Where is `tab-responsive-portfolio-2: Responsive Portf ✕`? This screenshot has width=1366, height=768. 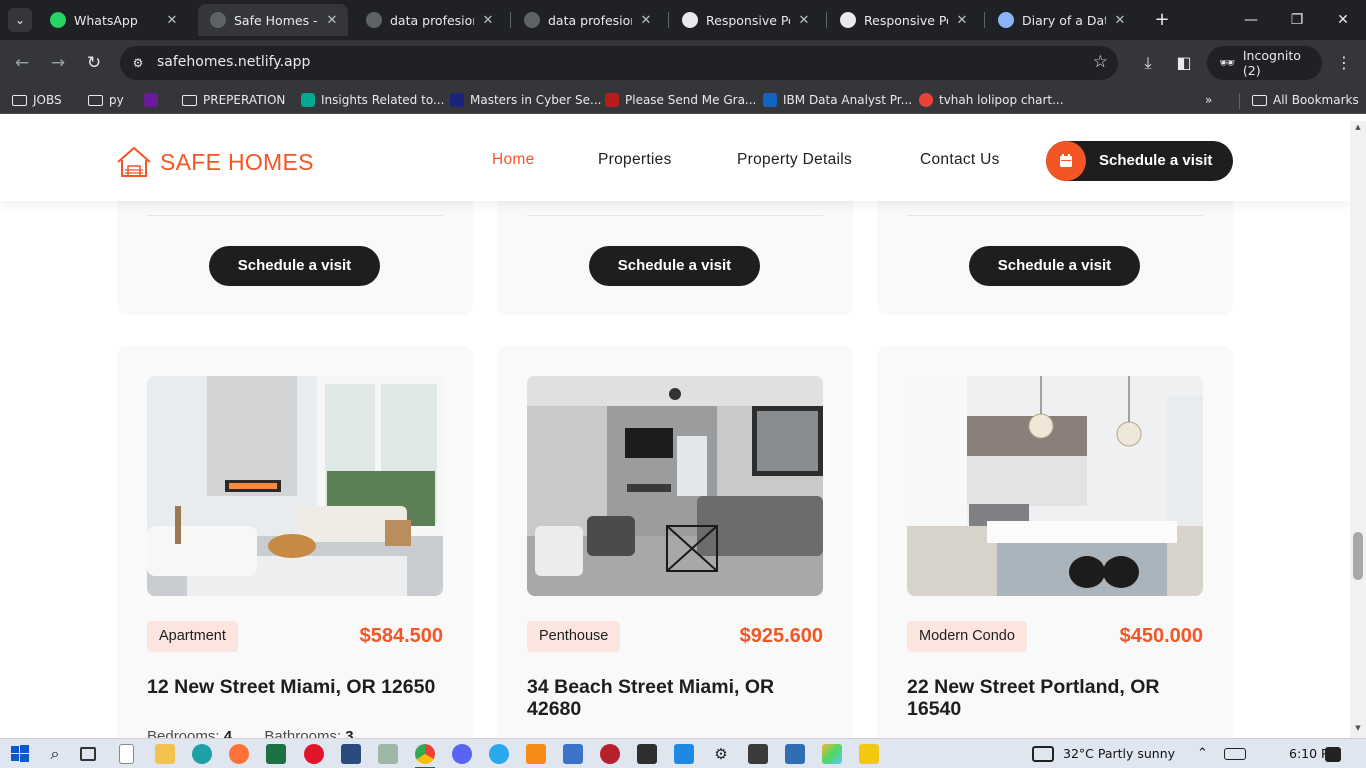
tab-responsive-portfolio-2: Responsive Portf ✕ is located at coordinates (903, 20).